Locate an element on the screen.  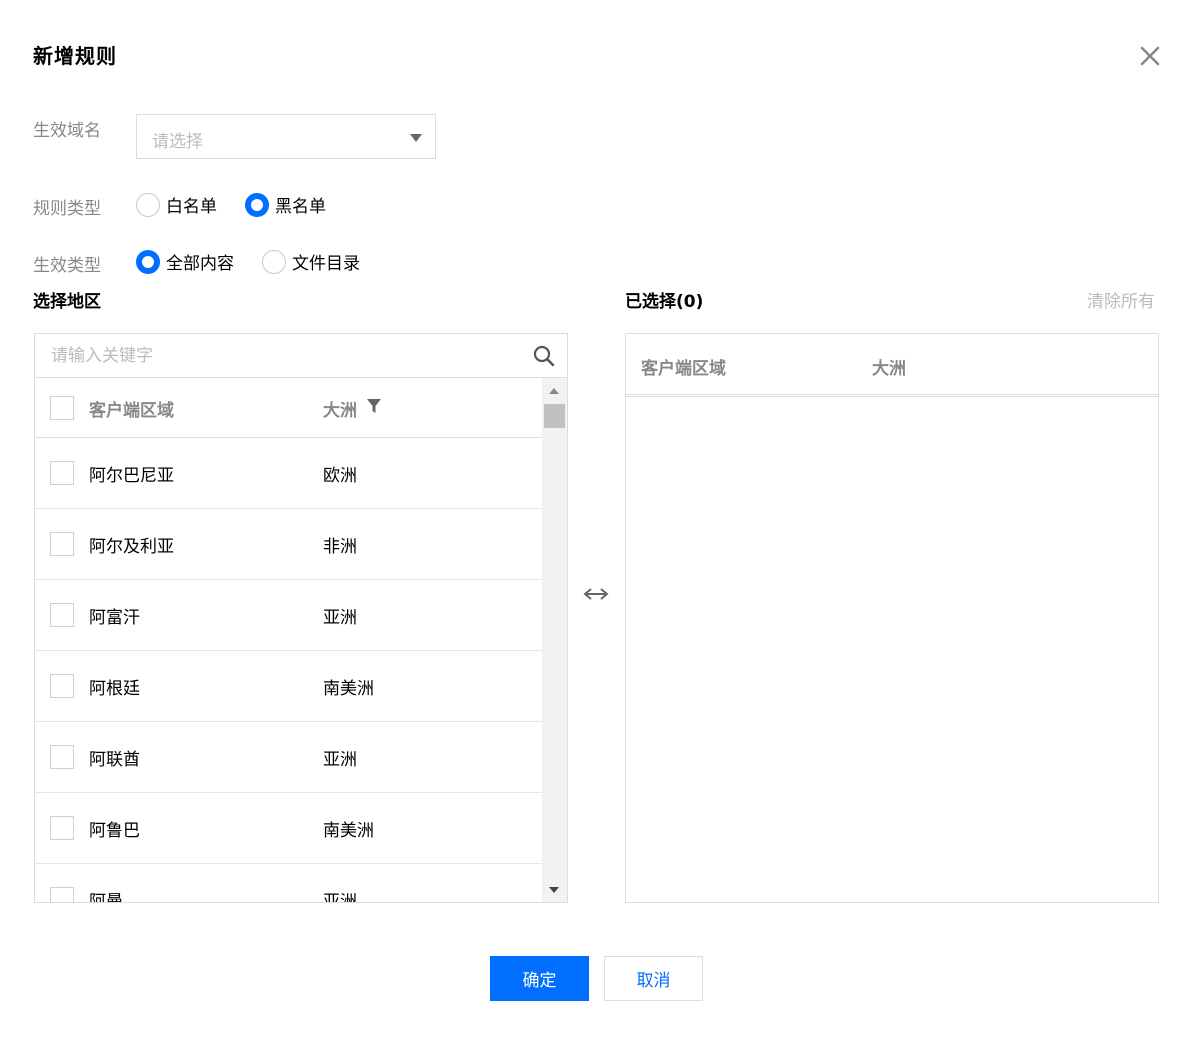
table-scrollbar is located at coordinates (554, 640).